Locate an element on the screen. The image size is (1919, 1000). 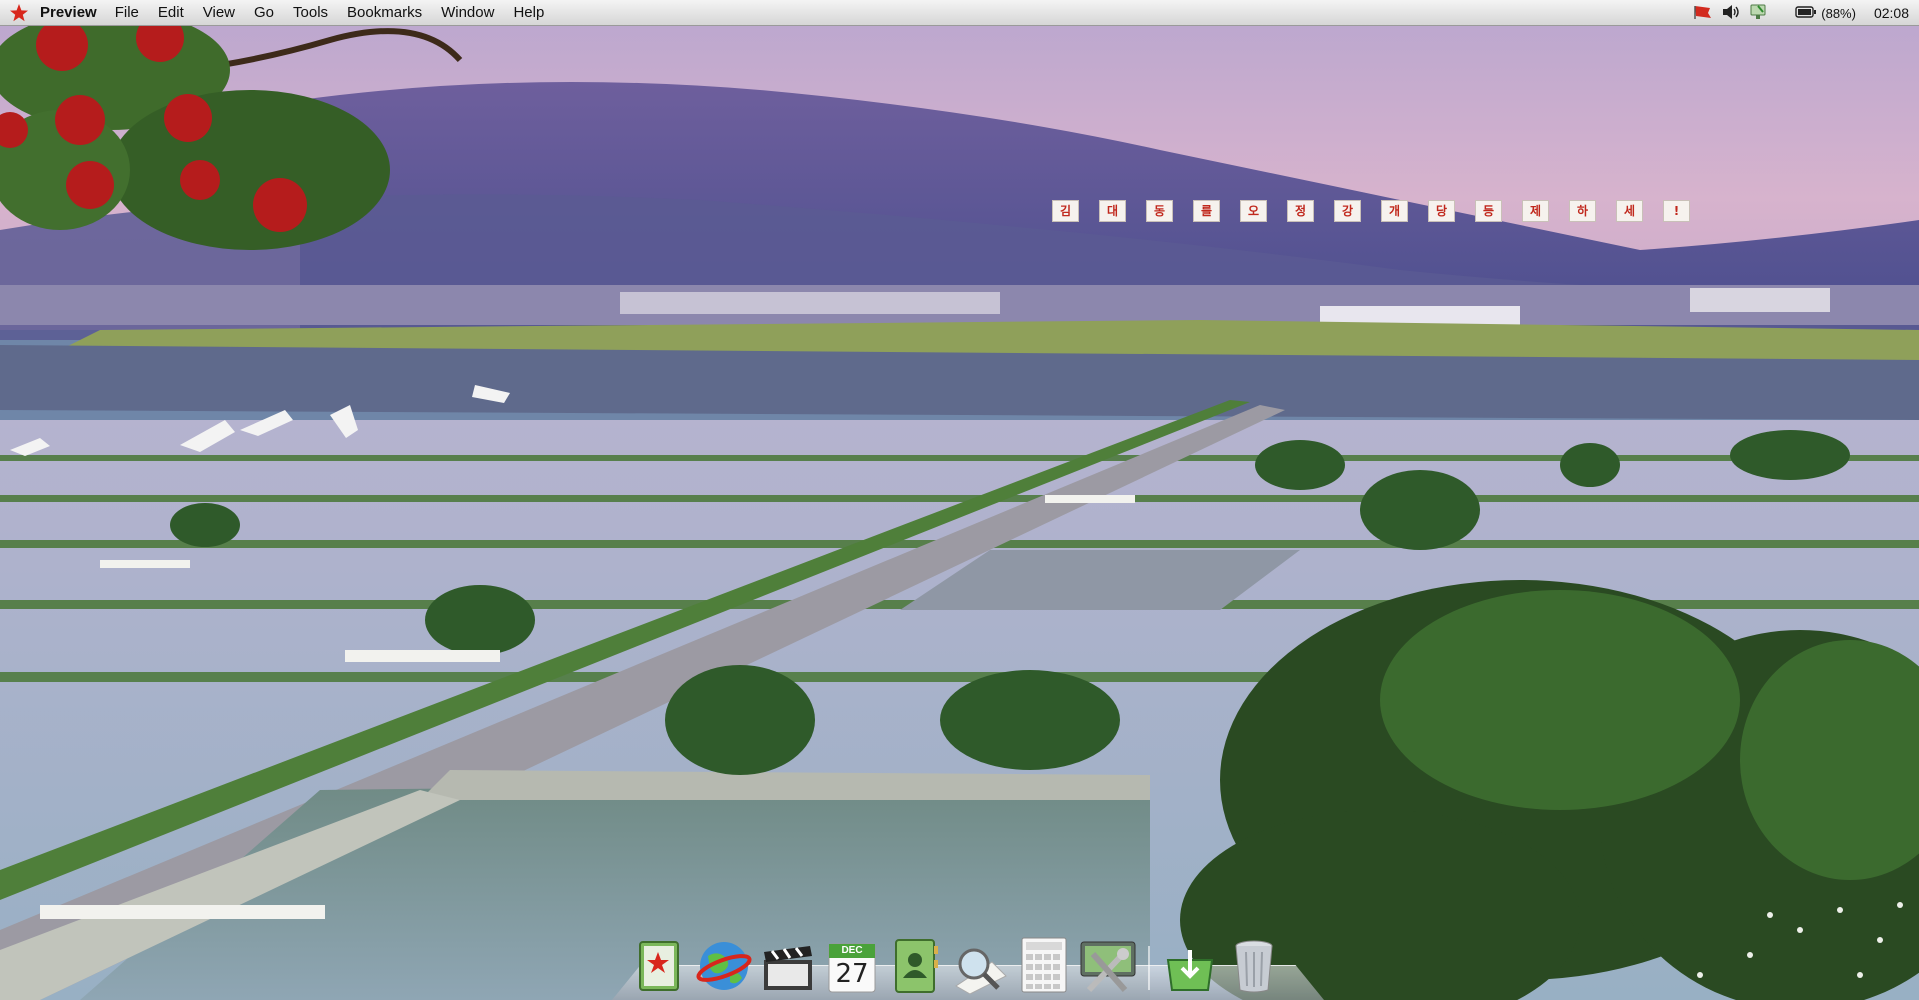
slogan-char: 오 is located at coordinates (1253, 211).